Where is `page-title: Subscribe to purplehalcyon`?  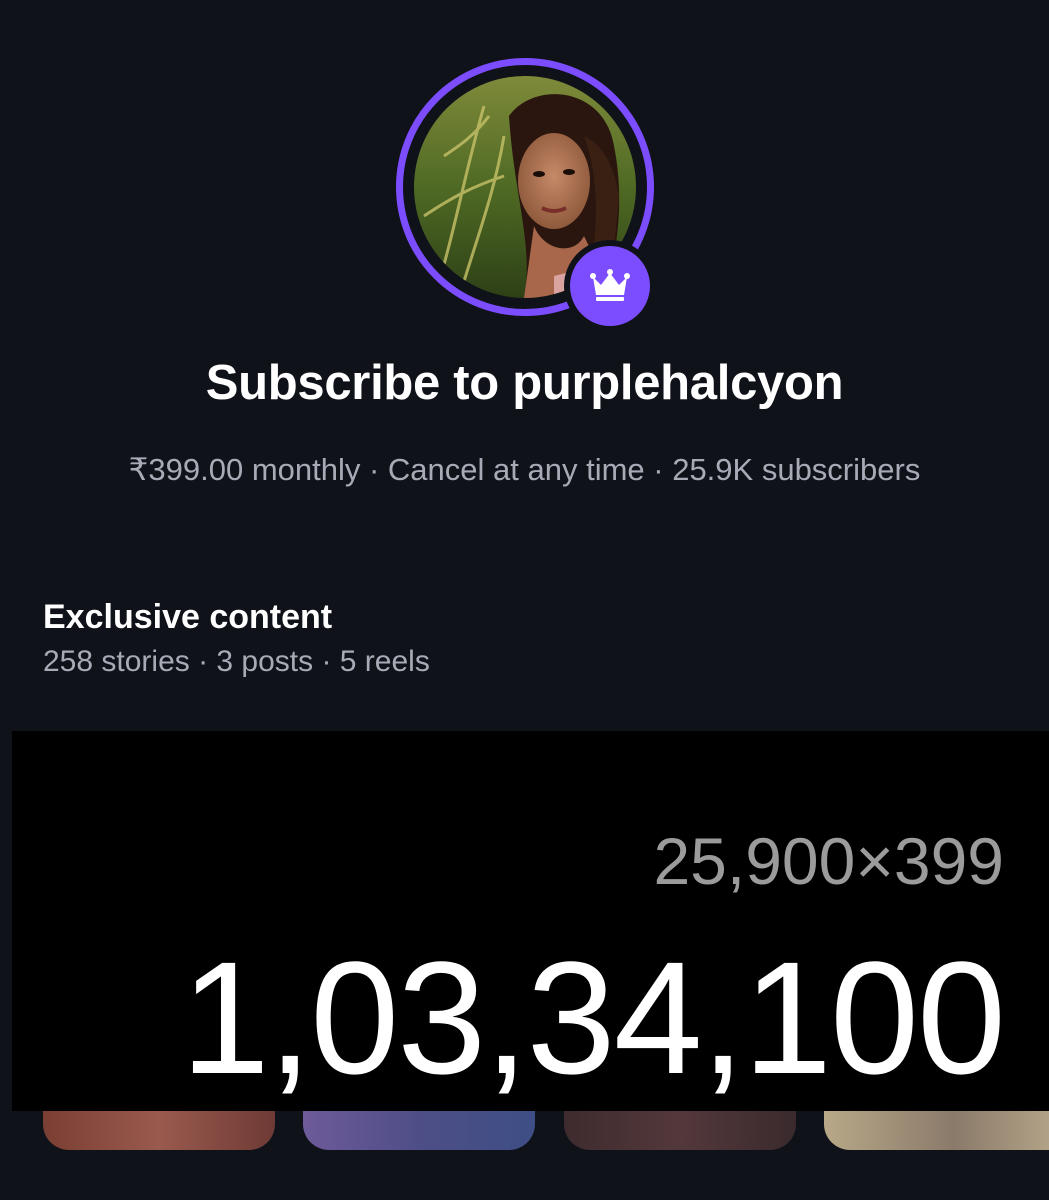 page-title: Subscribe to purplehalcyon is located at coordinates (524, 383).